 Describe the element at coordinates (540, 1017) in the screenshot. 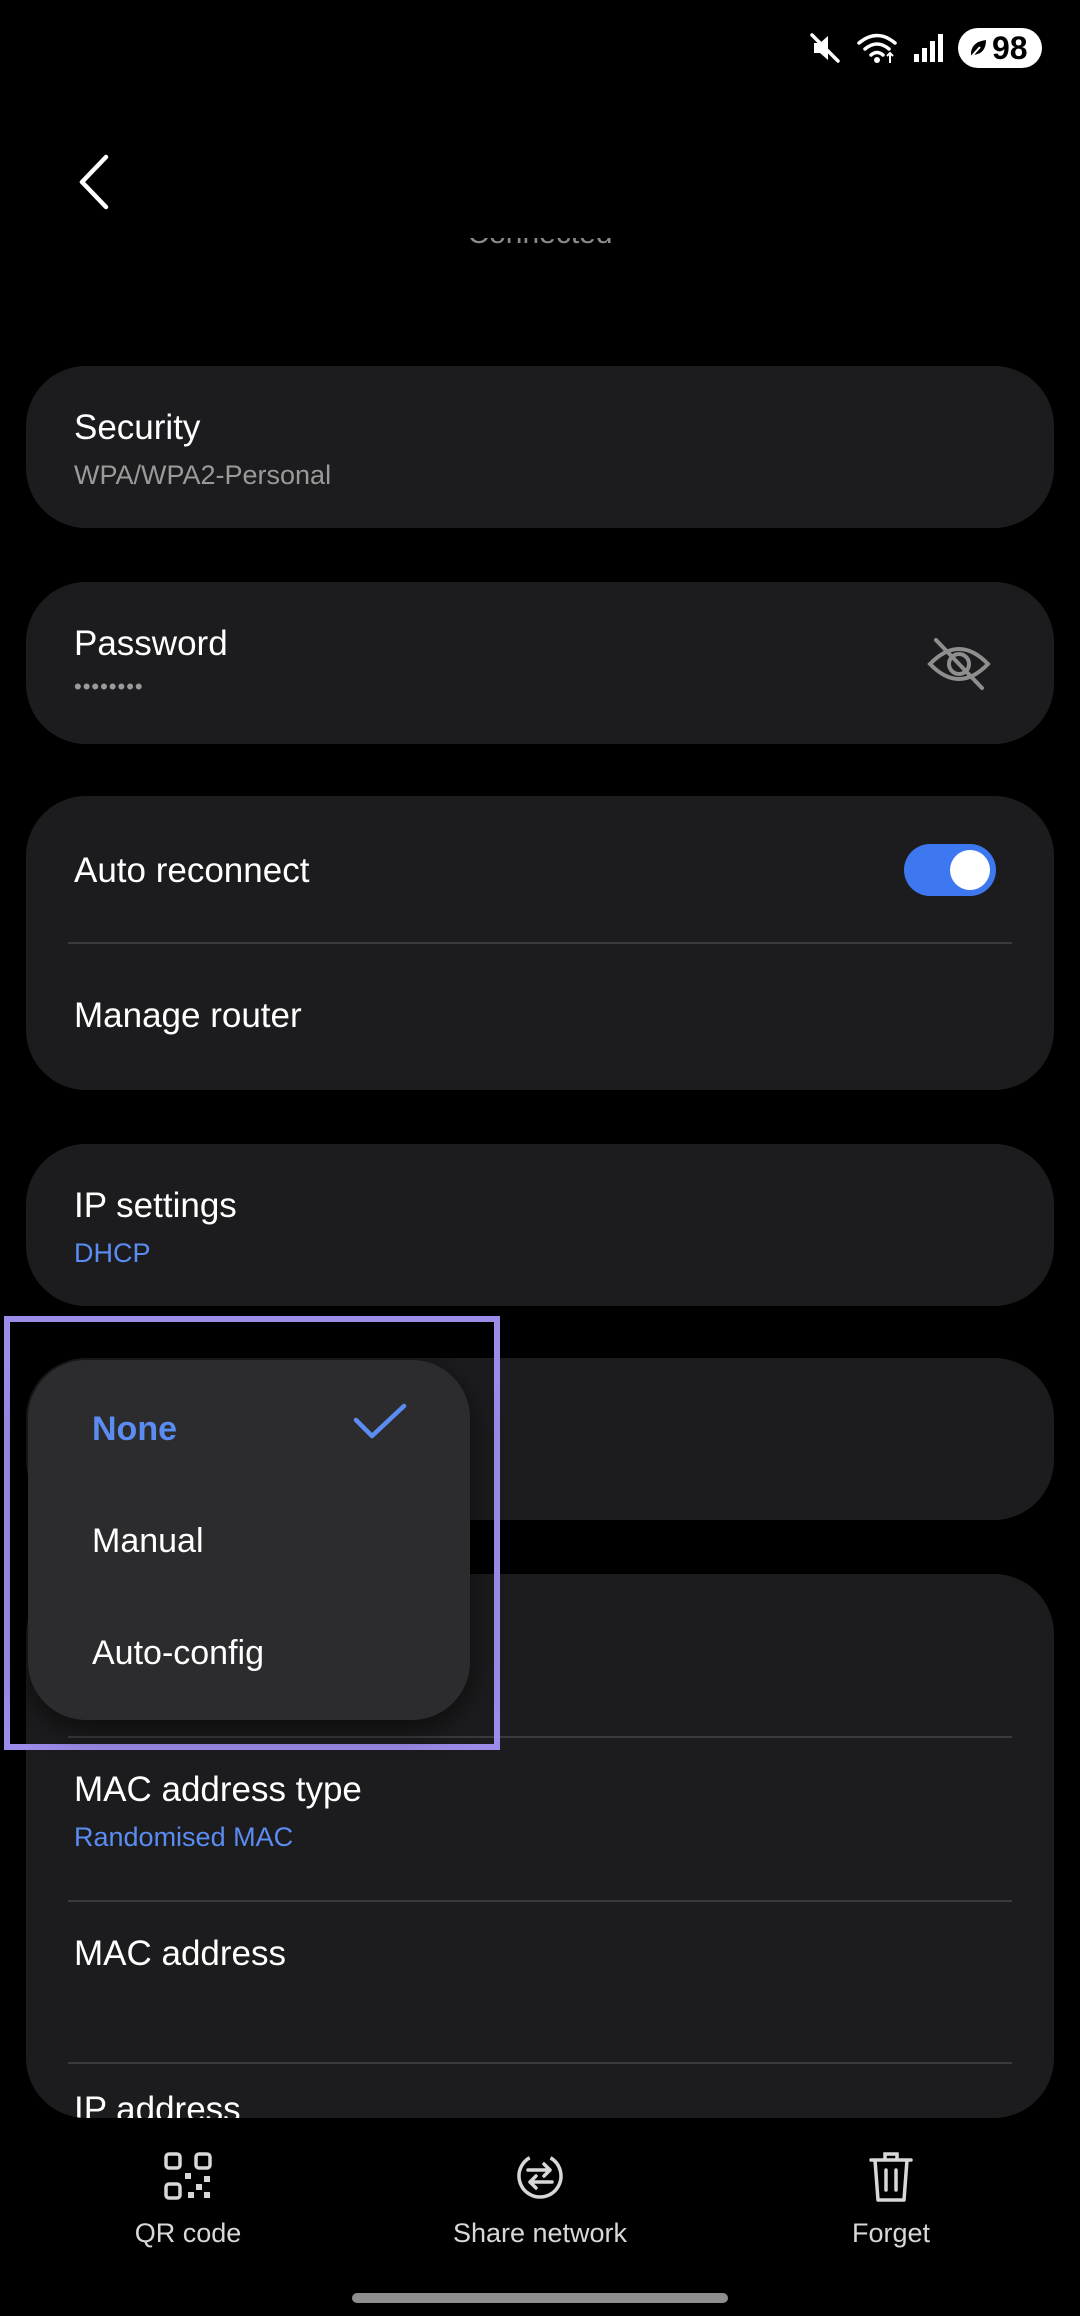

I see `manage-router-row: Manage router` at that location.